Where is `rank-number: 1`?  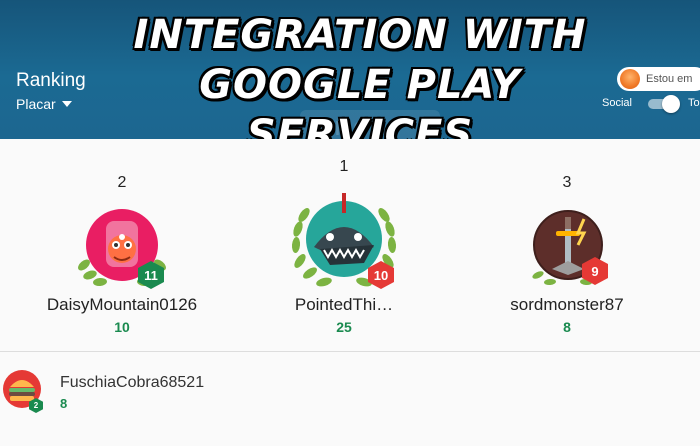
rank-number: 1 is located at coordinates (344, 166).